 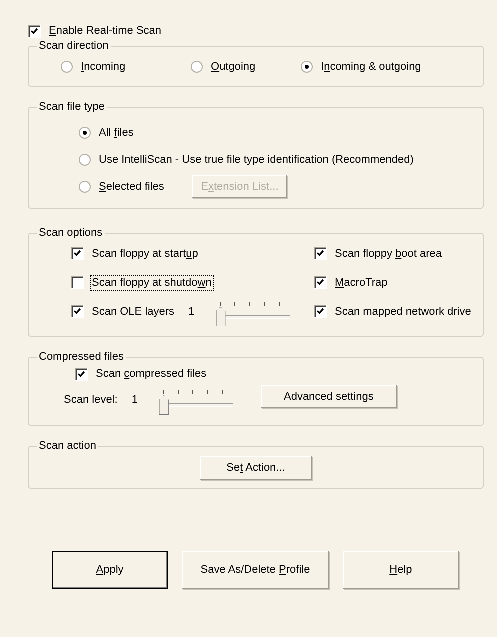 I want to click on group-title: Scan file type, so click(x=72, y=107).